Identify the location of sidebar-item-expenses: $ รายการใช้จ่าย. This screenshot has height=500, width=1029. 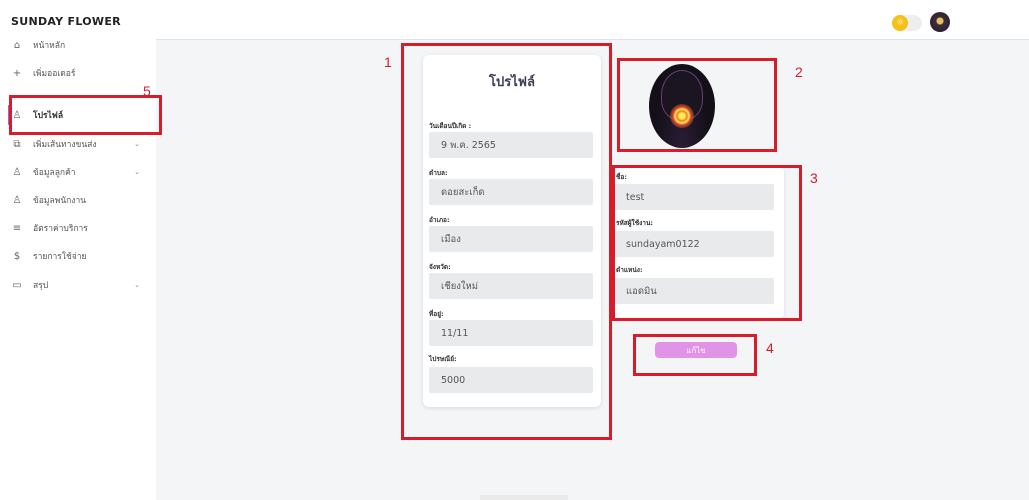
(78, 256).